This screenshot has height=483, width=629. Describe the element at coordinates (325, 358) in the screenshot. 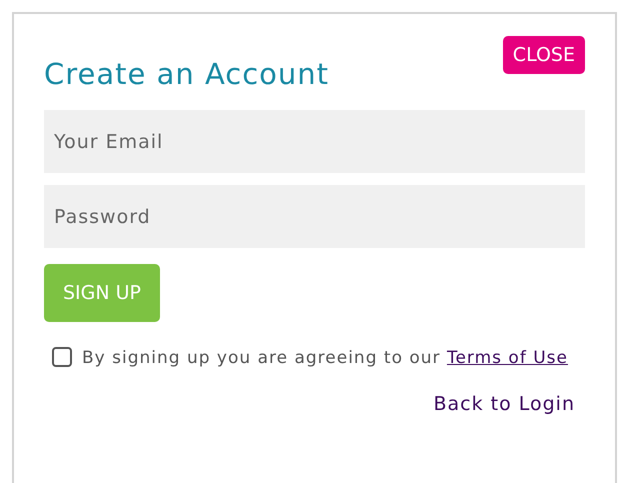

I see `terms-text: By signing up you are agreeing to our Terms of Use` at that location.